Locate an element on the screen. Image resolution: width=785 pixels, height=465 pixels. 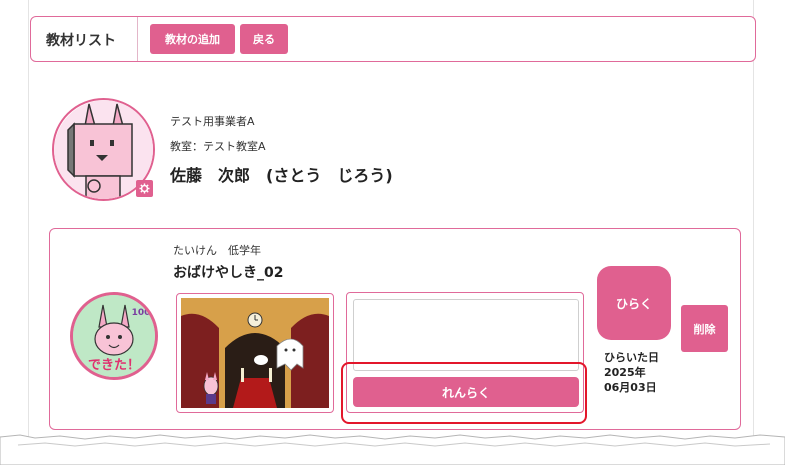
opened-date-year: 2025年 is located at coordinates (625, 372).